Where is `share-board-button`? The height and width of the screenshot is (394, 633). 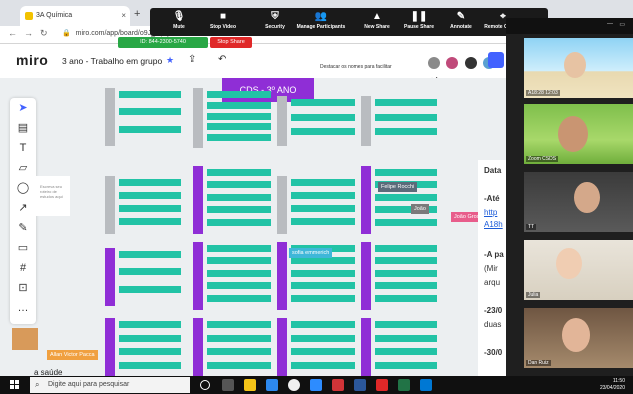
share-board-button is located at coordinates (496, 60).